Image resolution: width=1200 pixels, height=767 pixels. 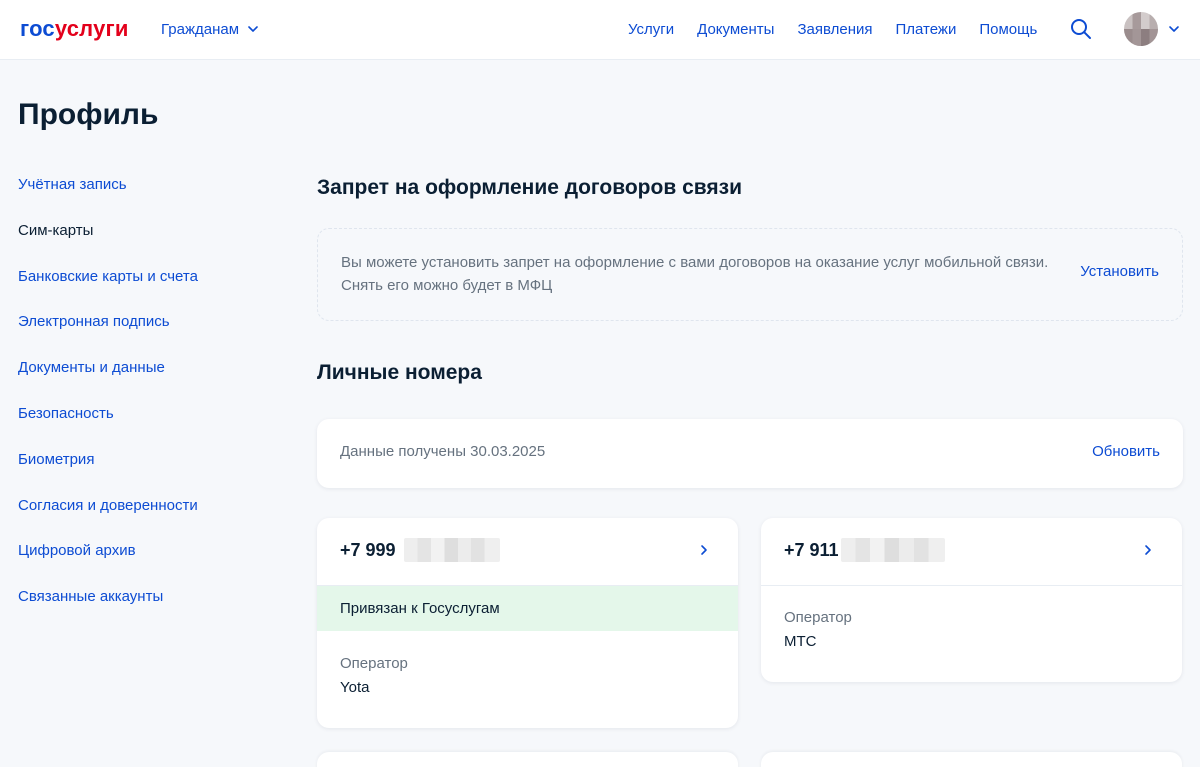 I want to click on personal-numbers-title: Личные номера, so click(x=399, y=372).